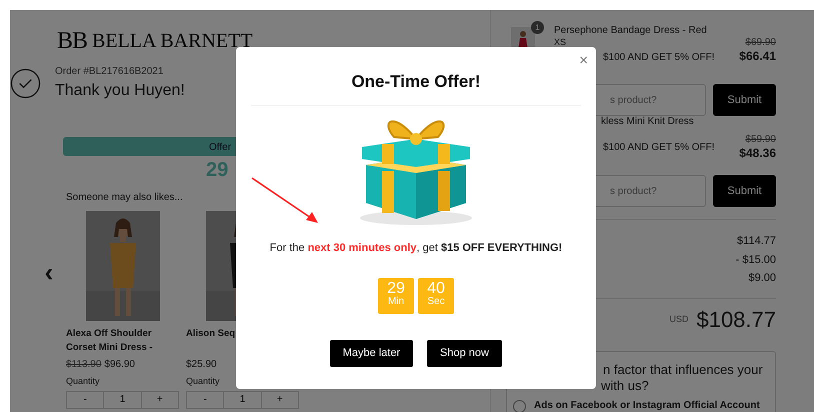  What do you see at coordinates (757, 56) in the screenshot?
I see `product-price: $66.41` at bounding box center [757, 56].